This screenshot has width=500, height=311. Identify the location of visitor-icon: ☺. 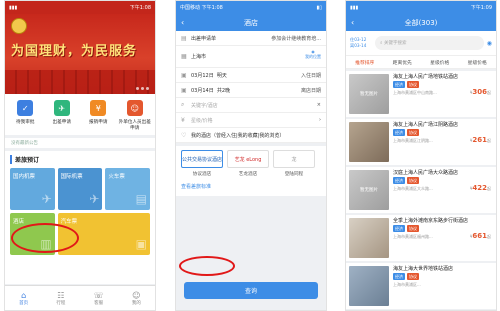
(134, 108).